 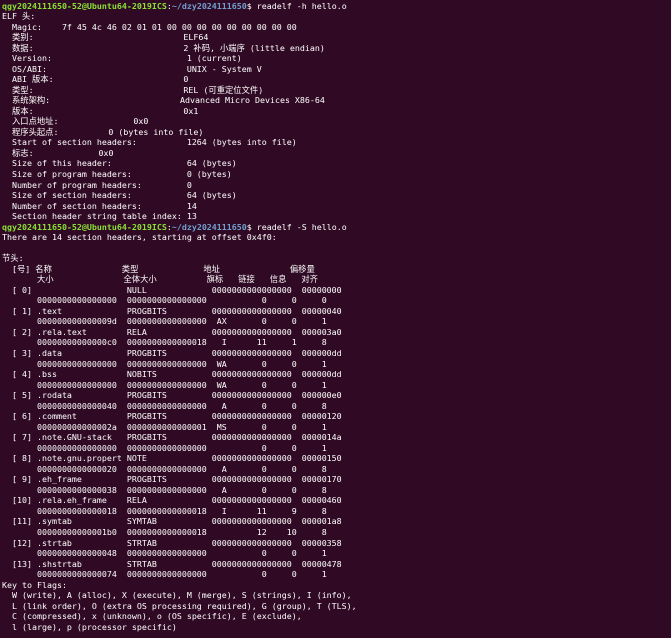 What do you see at coordinates (163, 47) in the screenshot?
I see `elf-header-line: 数据: 2 补码, 小端序 (little endian)` at bounding box center [163, 47].